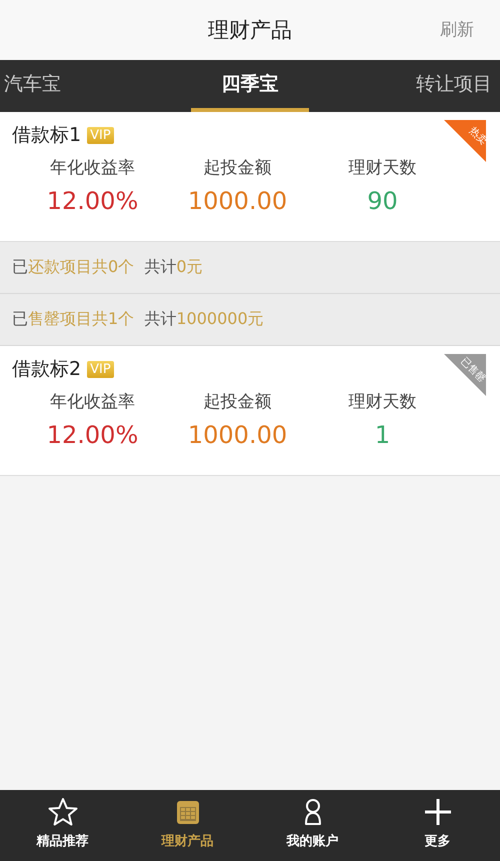  I want to click on tab: 转让项目, so click(455, 86).